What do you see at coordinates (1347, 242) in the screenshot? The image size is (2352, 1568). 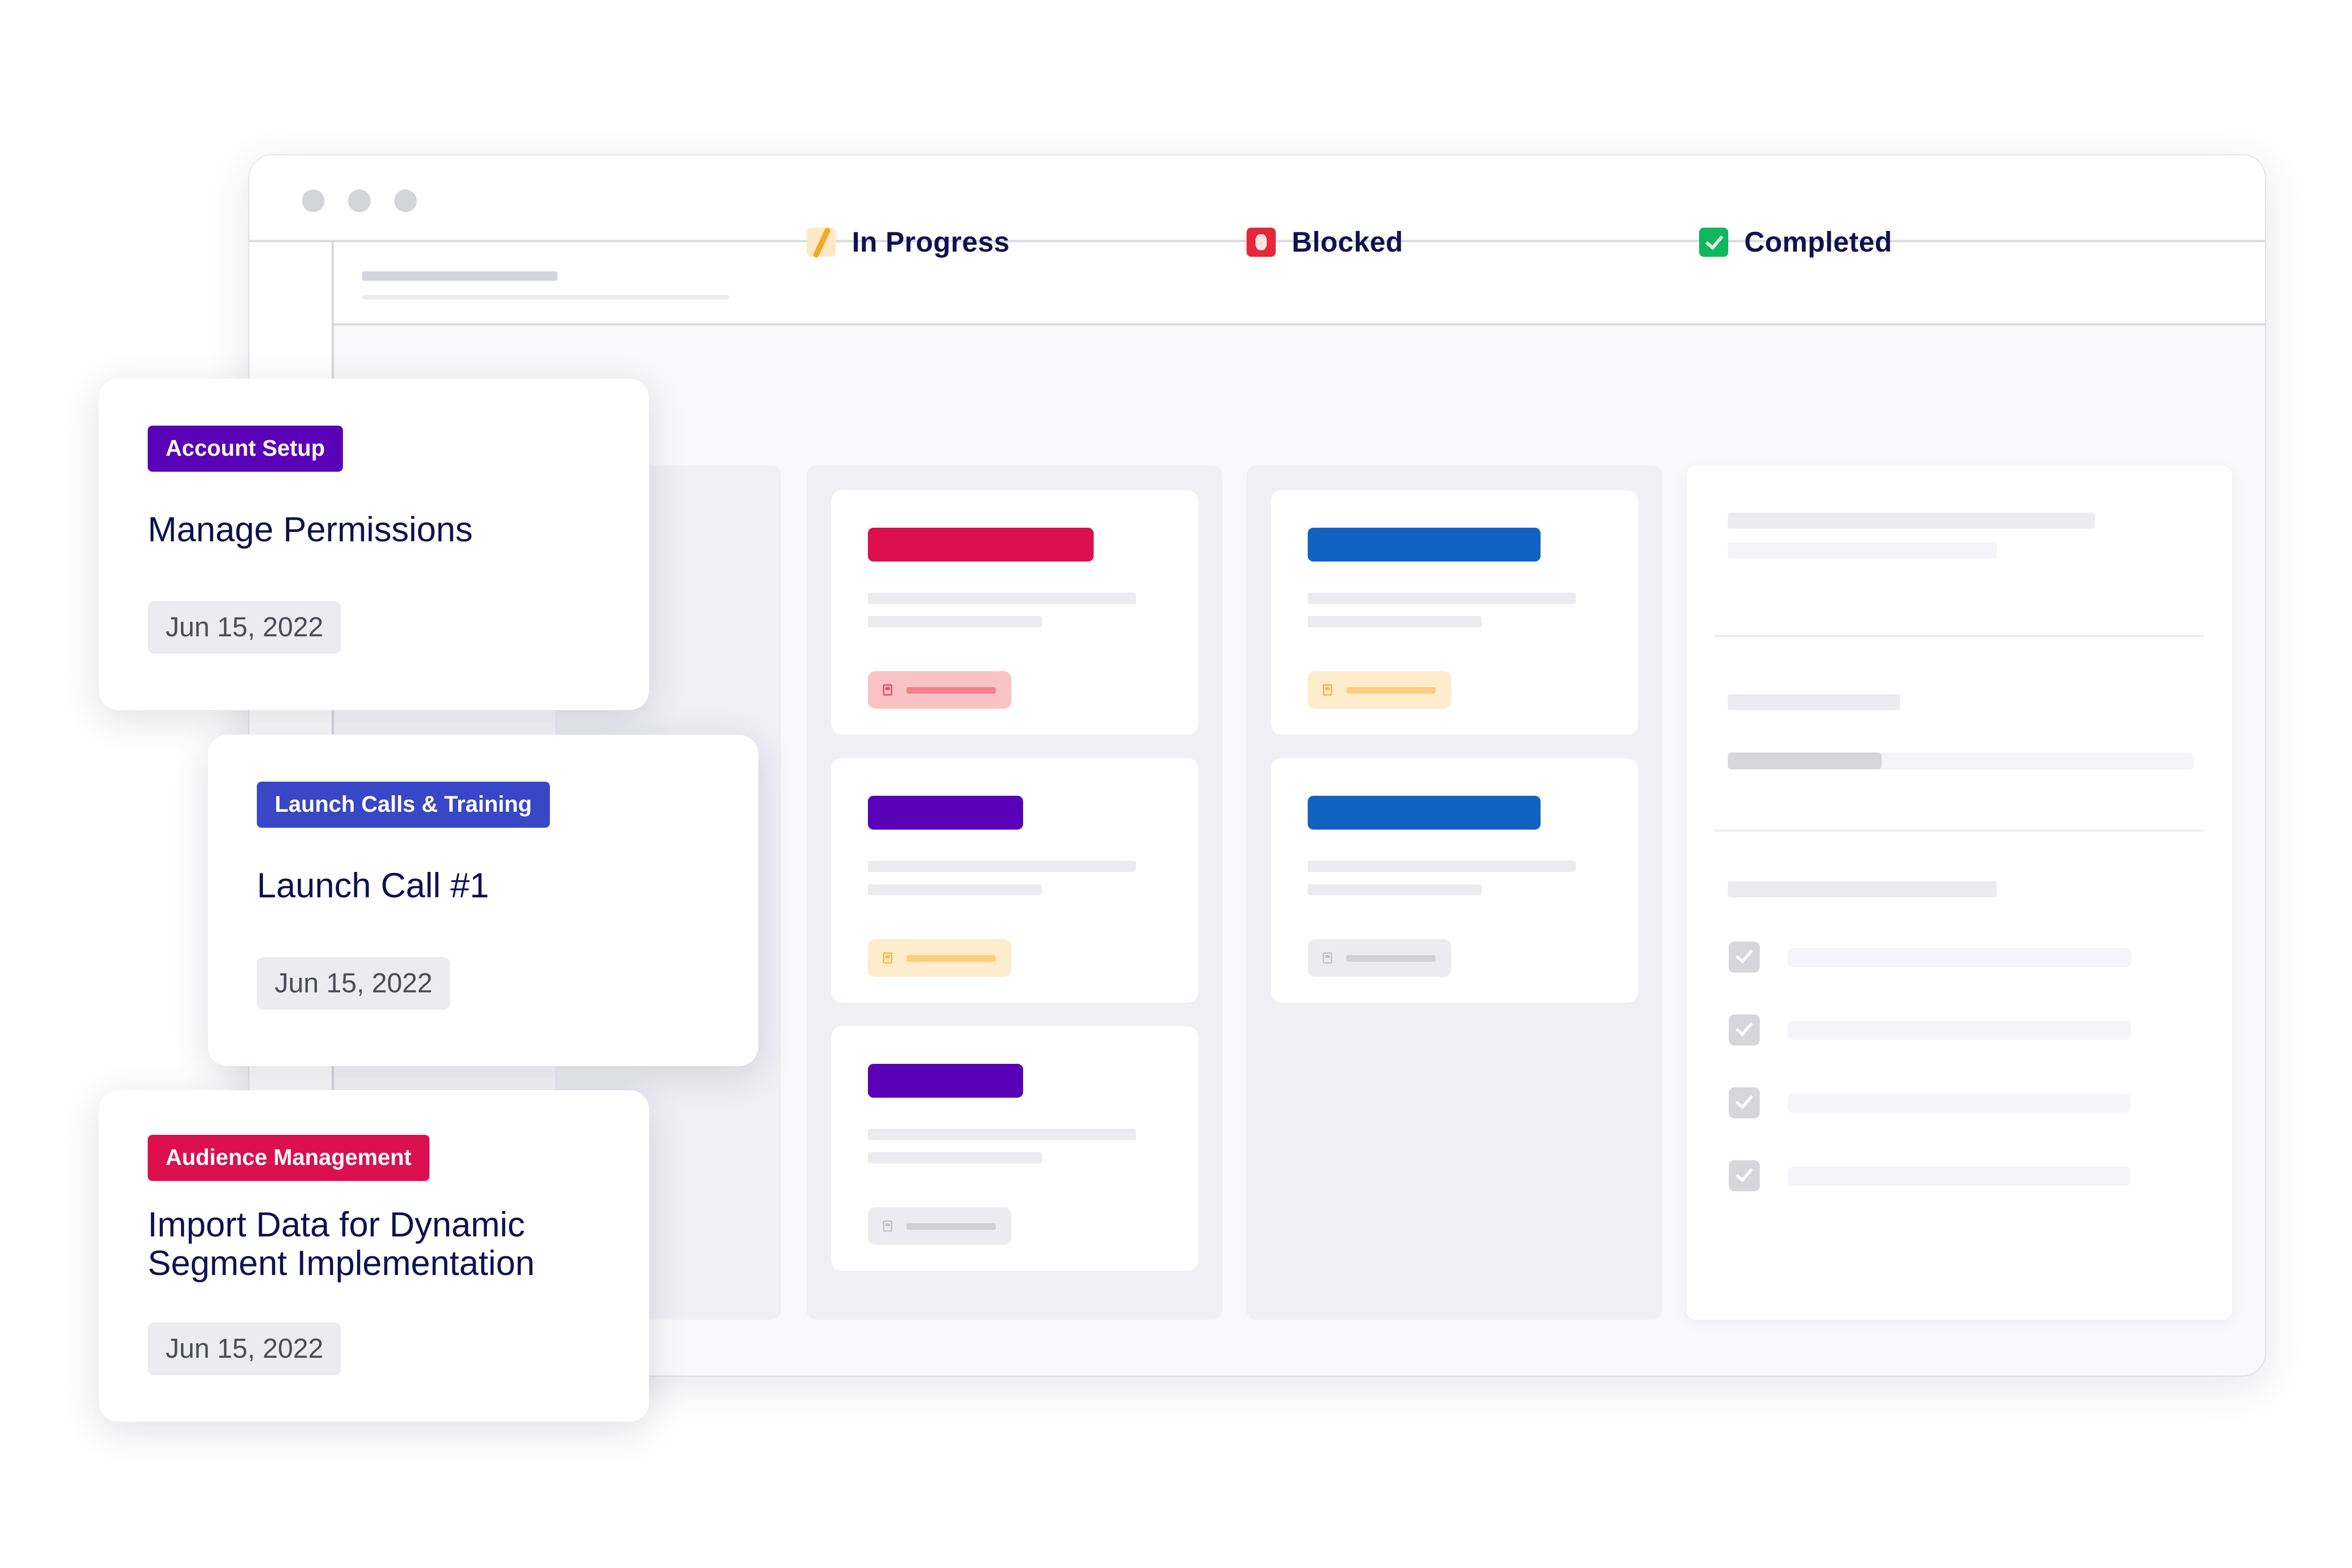 I see `column-title: Blocked` at bounding box center [1347, 242].